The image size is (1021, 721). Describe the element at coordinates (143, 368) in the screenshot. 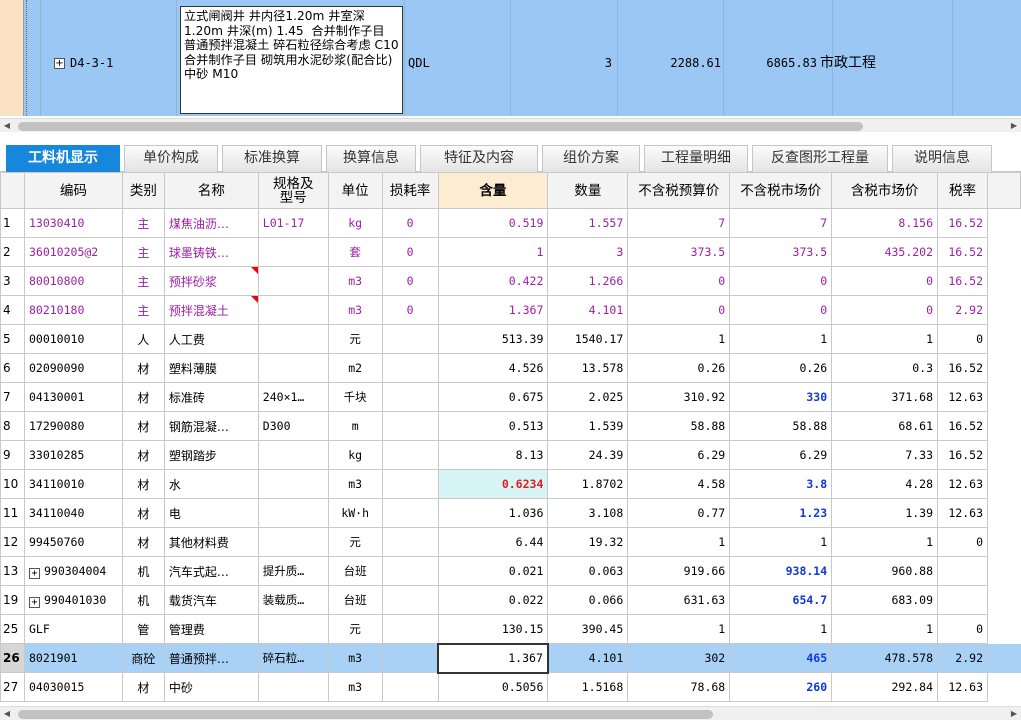

I see `category-cell: 材` at that location.